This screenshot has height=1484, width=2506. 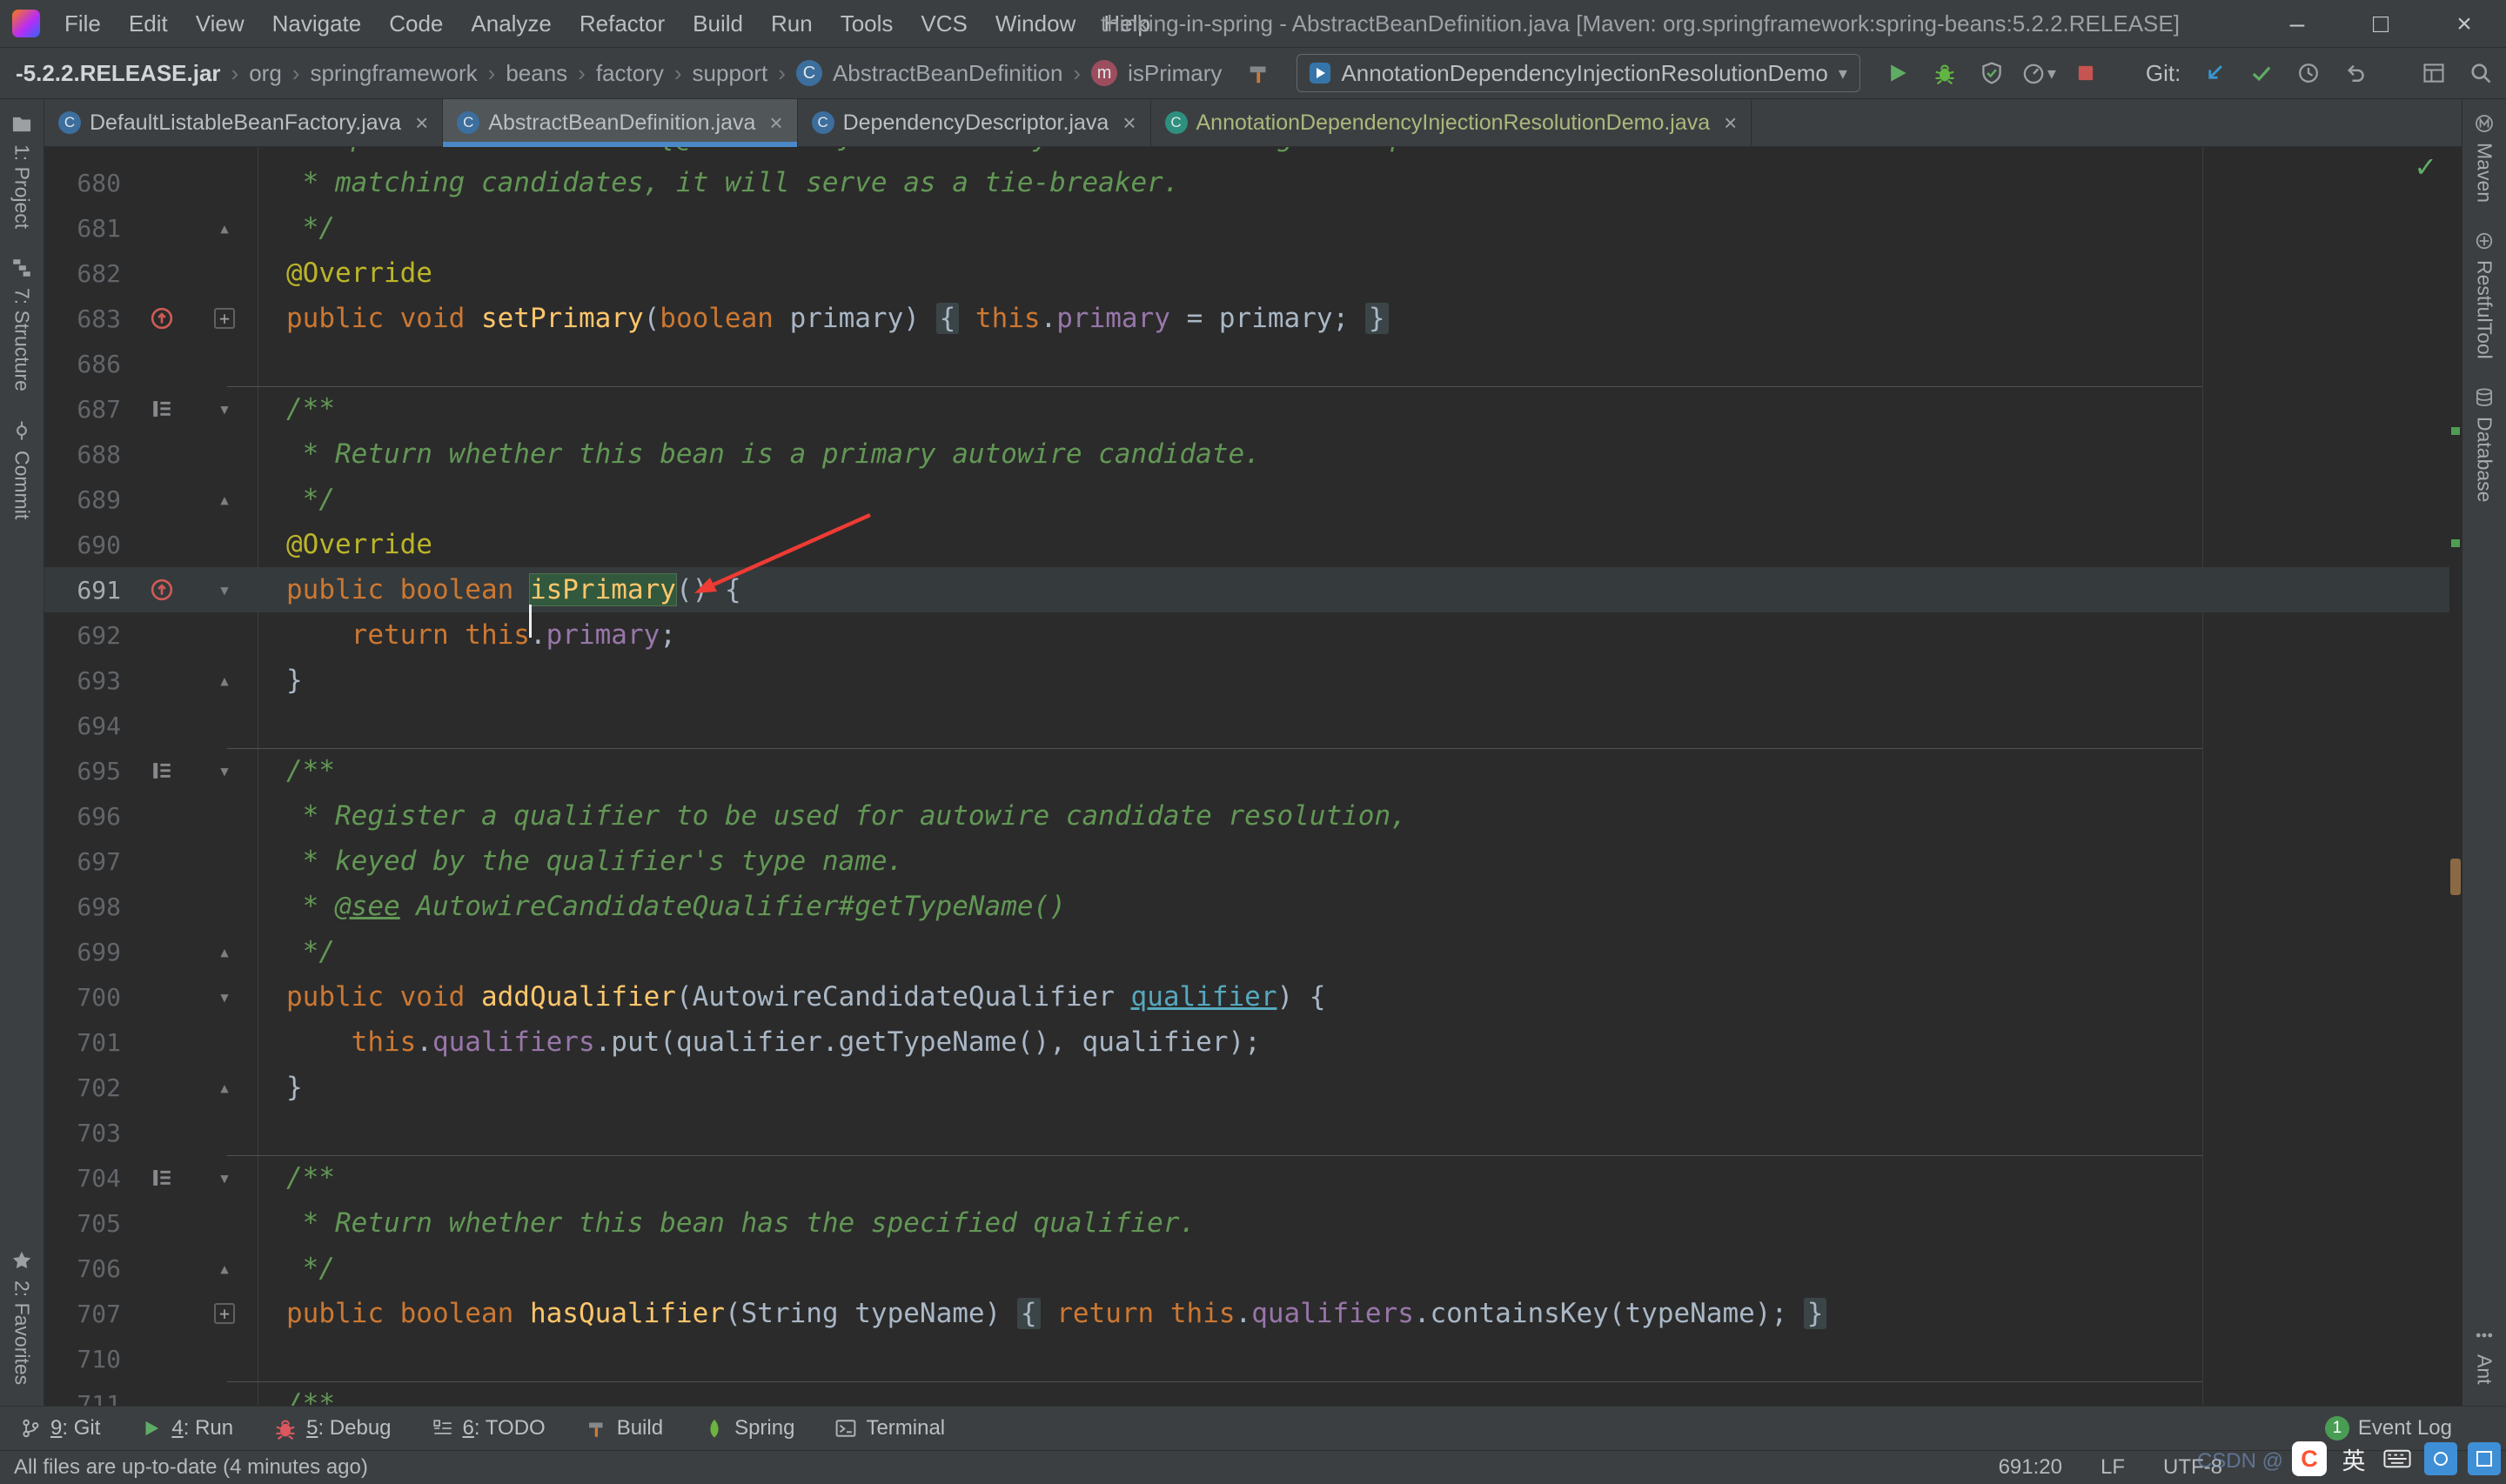 I want to click on stripe-7-structure: 7: Structure, so click(x=22, y=324).